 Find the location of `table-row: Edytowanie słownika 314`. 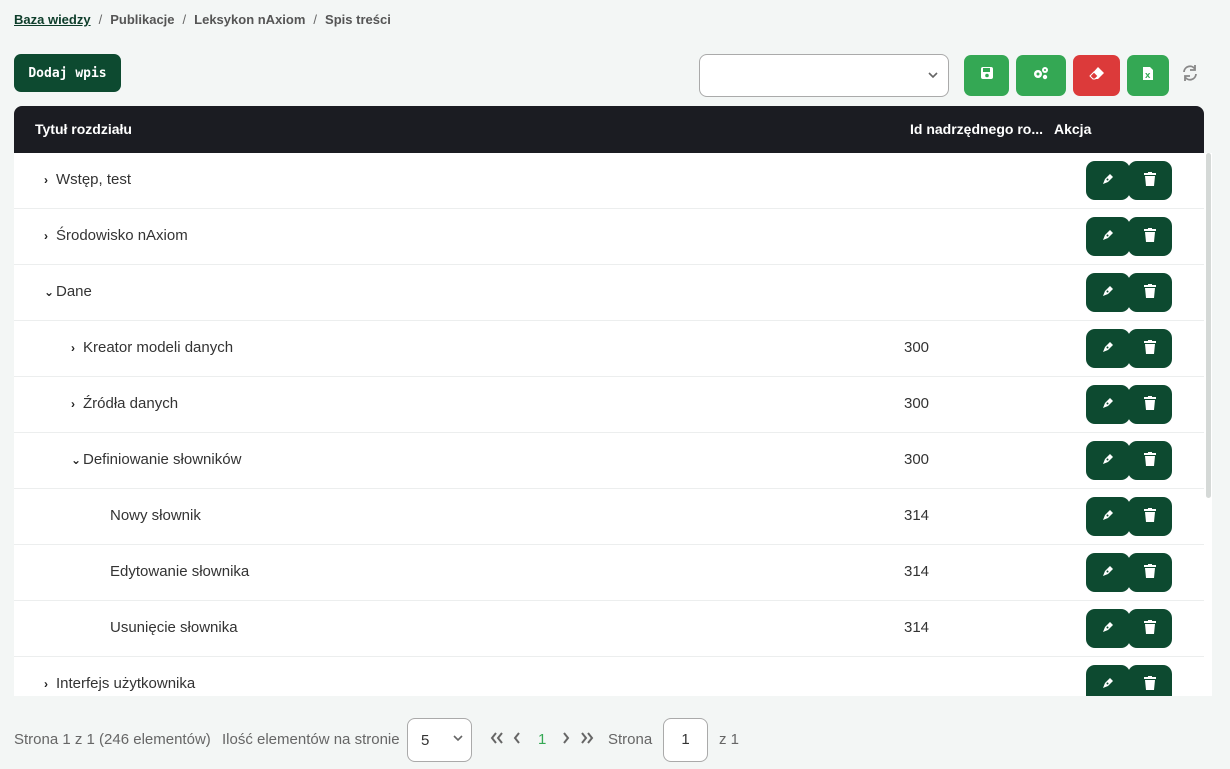

table-row: Edytowanie słownika 314 is located at coordinates (609, 573).